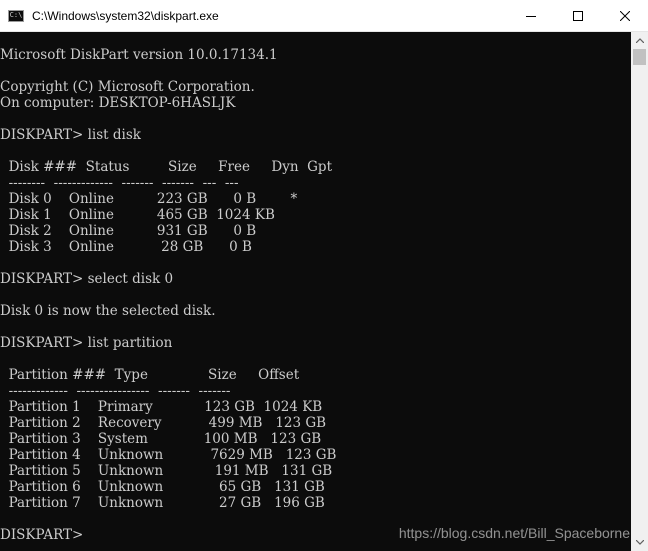 This screenshot has height=551, width=648. I want to click on console-line: Disk 1 Online 465 GB 1024 KB, so click(137, 215).